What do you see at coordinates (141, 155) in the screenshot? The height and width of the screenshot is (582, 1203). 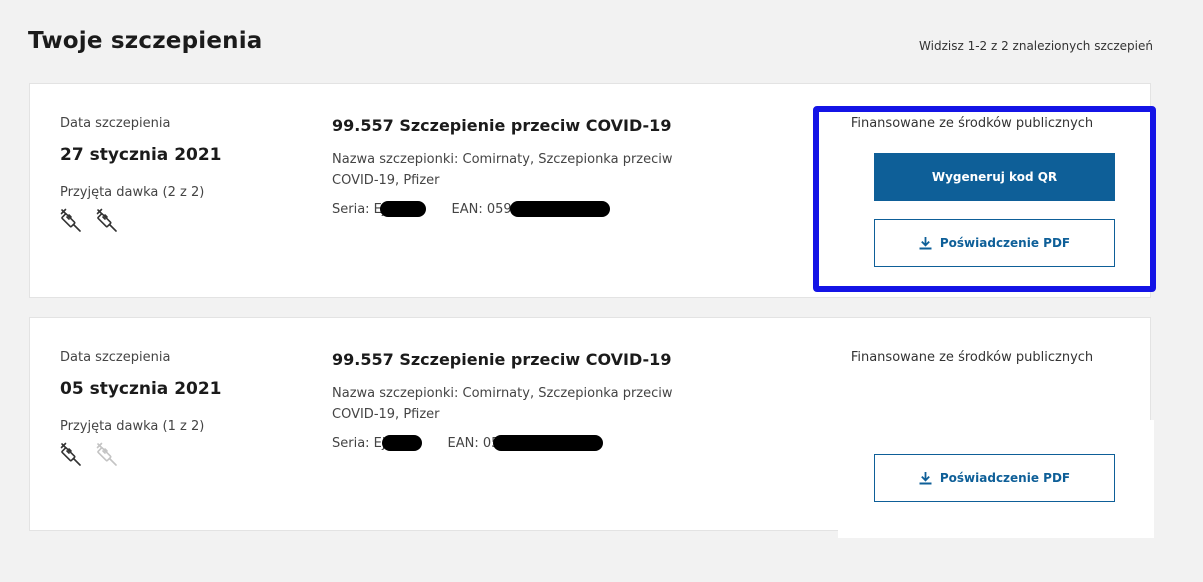 I see `vaccination-date: 27 stycznia 2021` at bounding box center [141, 155].